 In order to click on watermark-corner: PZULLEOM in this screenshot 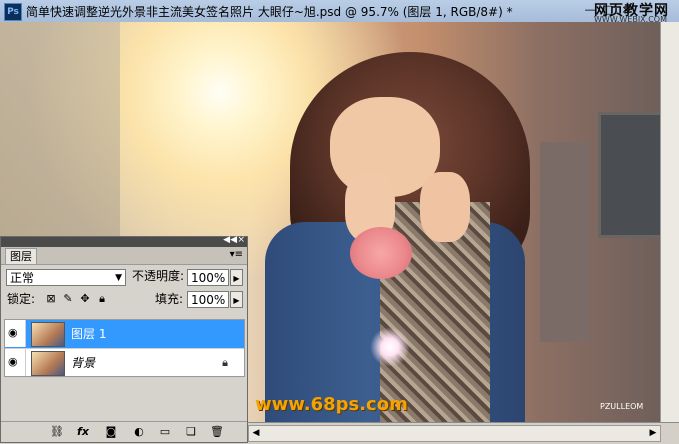, I will do `click(622, 406)`.